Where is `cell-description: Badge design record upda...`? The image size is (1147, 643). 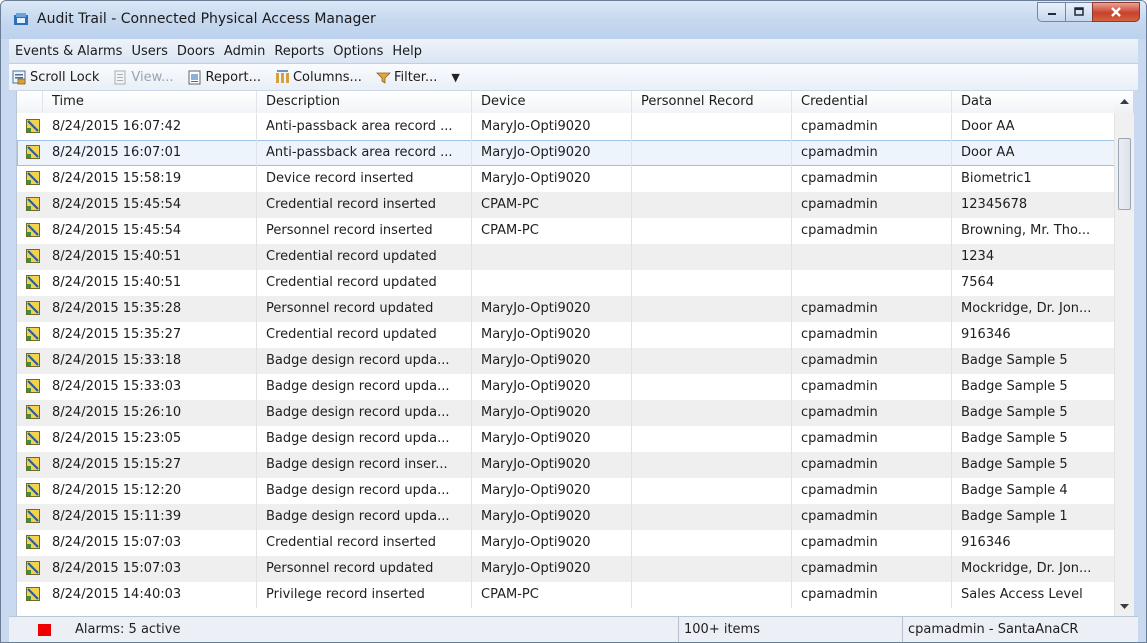
cell-description: Badge design record upda... is located at coordinates (364, 517).